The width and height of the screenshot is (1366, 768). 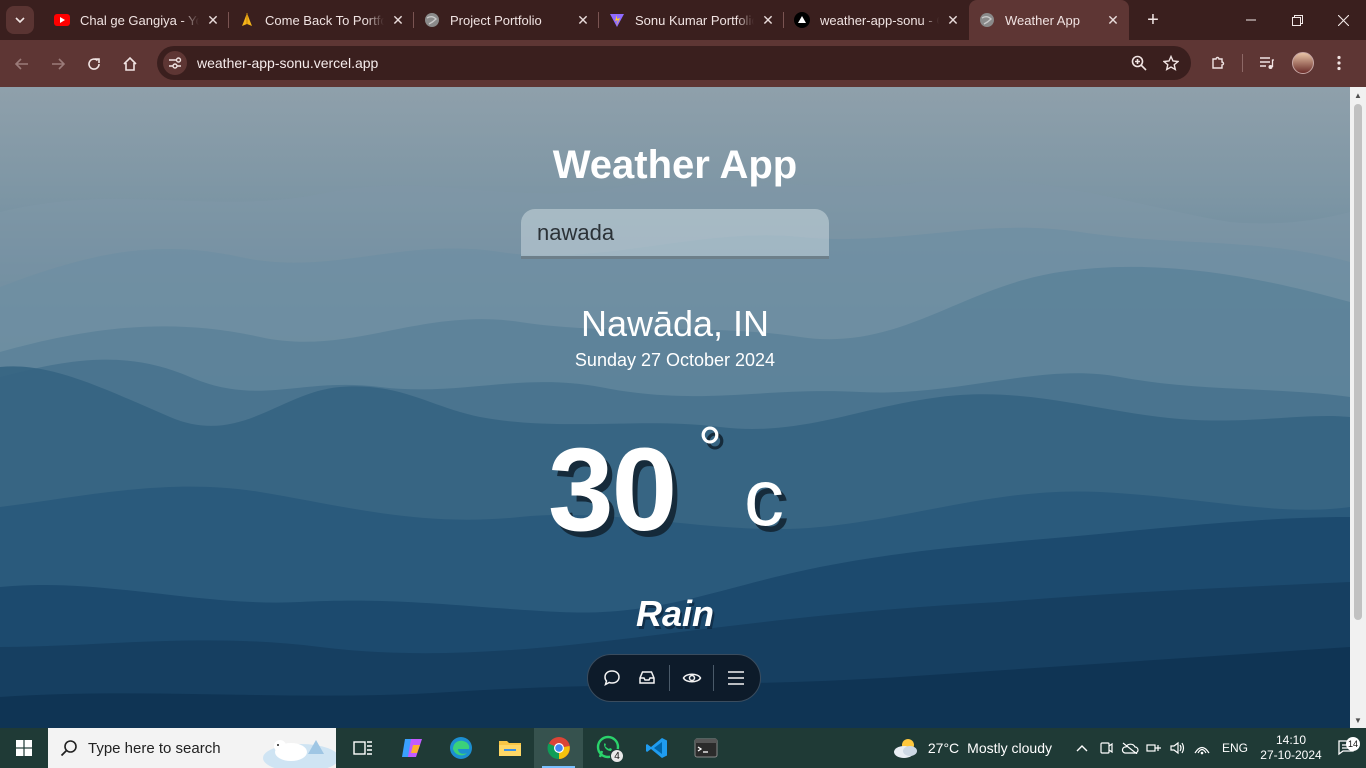 I want to click on more-vertical-icon, so click(x=1339, y=63).